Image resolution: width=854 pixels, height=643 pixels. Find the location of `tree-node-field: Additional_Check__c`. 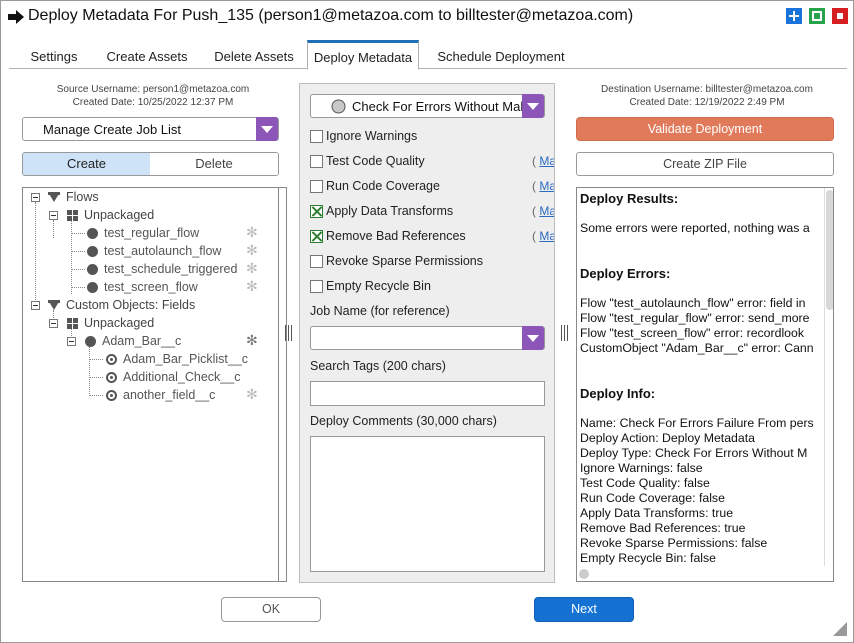

tree-node-field: Additional_Check__c is located at coordinates (181, 377).